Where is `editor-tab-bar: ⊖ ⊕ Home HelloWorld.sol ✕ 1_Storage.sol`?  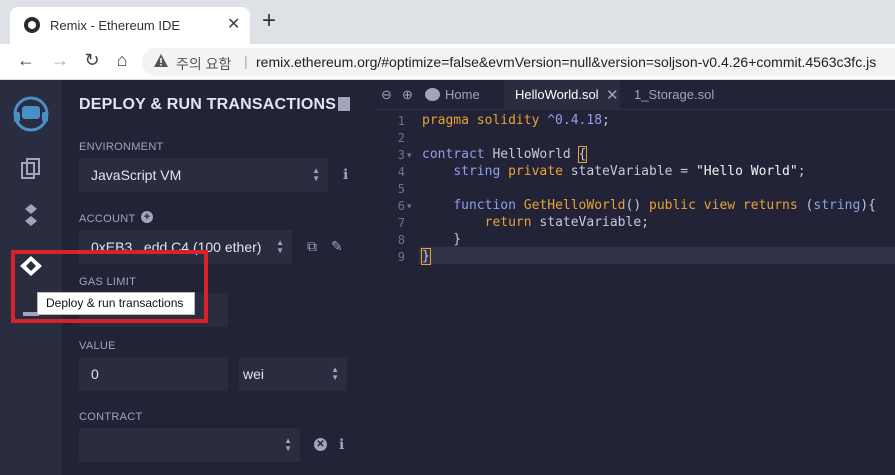
editor-tab-bar: ⊖ ⊕ Home HelloWorld.sol ✕ 1_Storage.sol is located at coordinates (635, 95).